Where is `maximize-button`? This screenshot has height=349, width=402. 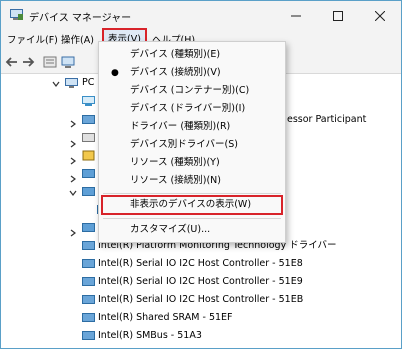 maximize-button is located at coordinates (338, 16).